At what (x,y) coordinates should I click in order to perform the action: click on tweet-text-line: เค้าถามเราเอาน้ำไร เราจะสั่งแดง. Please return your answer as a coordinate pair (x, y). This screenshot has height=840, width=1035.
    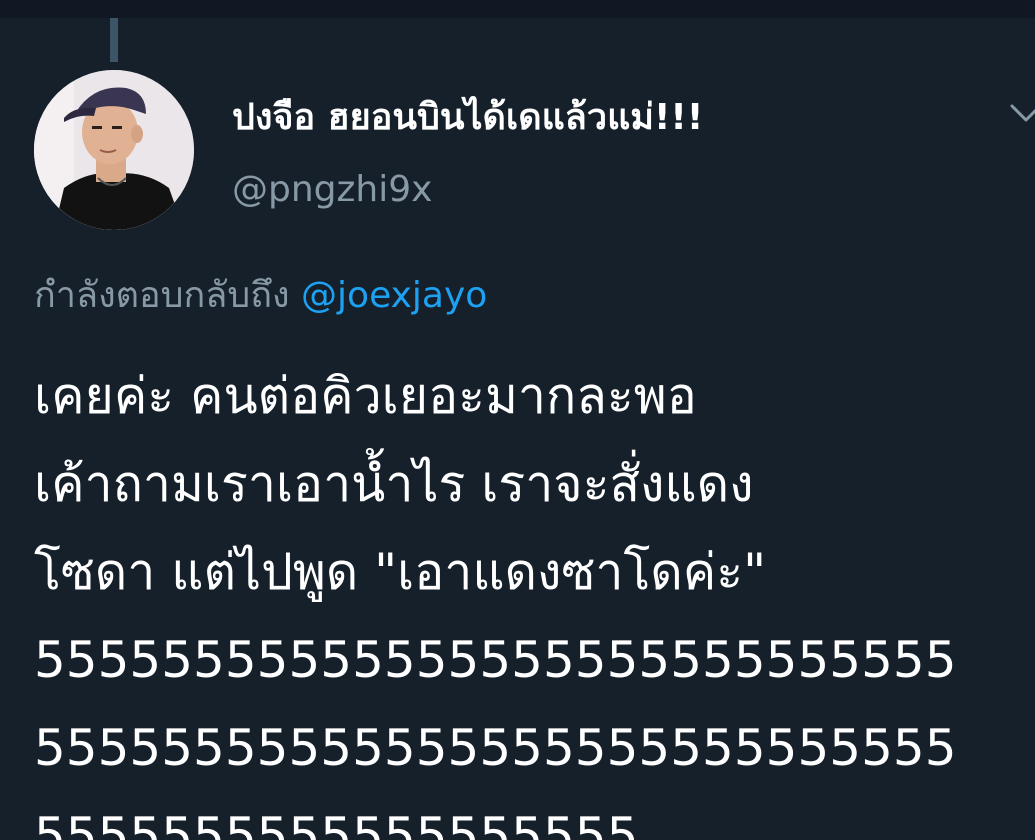
    Looking at the image, I should click on (394, 484).